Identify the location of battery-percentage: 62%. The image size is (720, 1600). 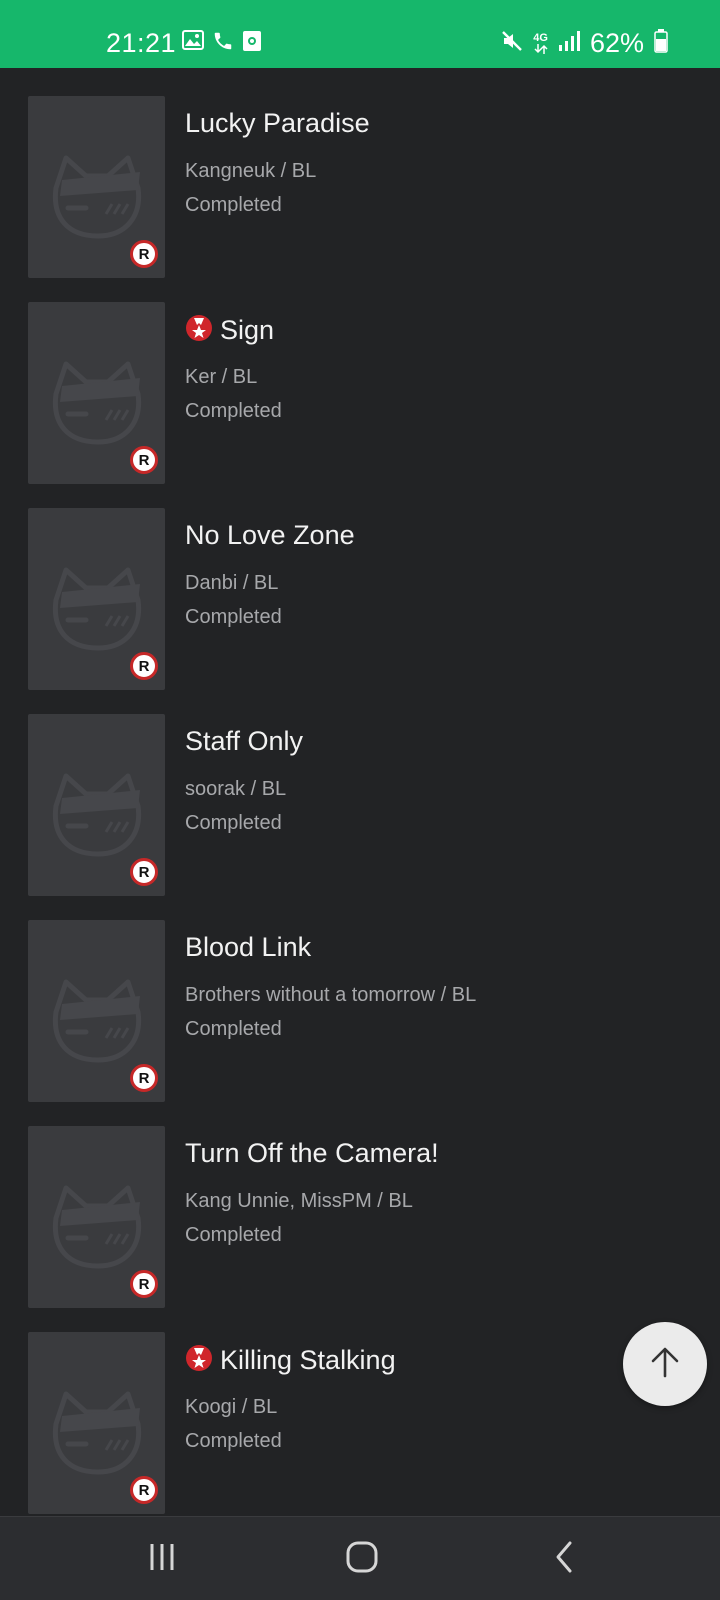
(616, 43).